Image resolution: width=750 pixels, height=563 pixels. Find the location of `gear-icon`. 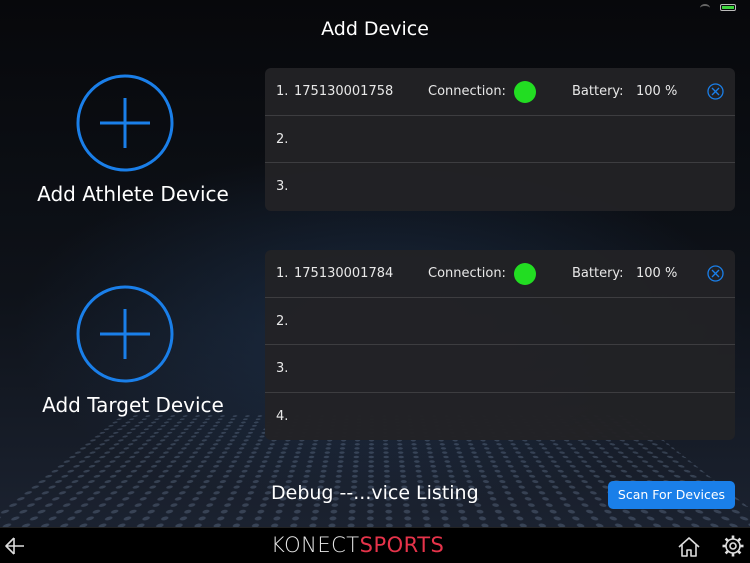

gear-icon is located at coordinates (733, 546).